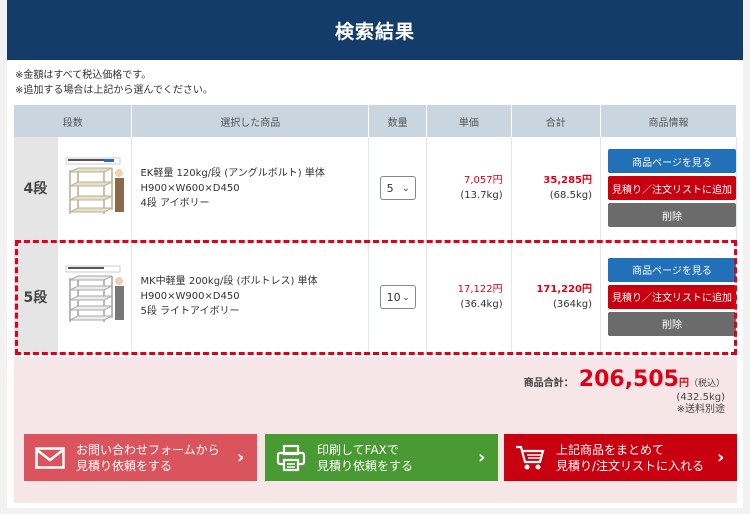  What do you see at coordinates (610, 449) in the screenshot?
I see `add-all-line1: 上記商品をまとめて` at bounding box center [610, 449].